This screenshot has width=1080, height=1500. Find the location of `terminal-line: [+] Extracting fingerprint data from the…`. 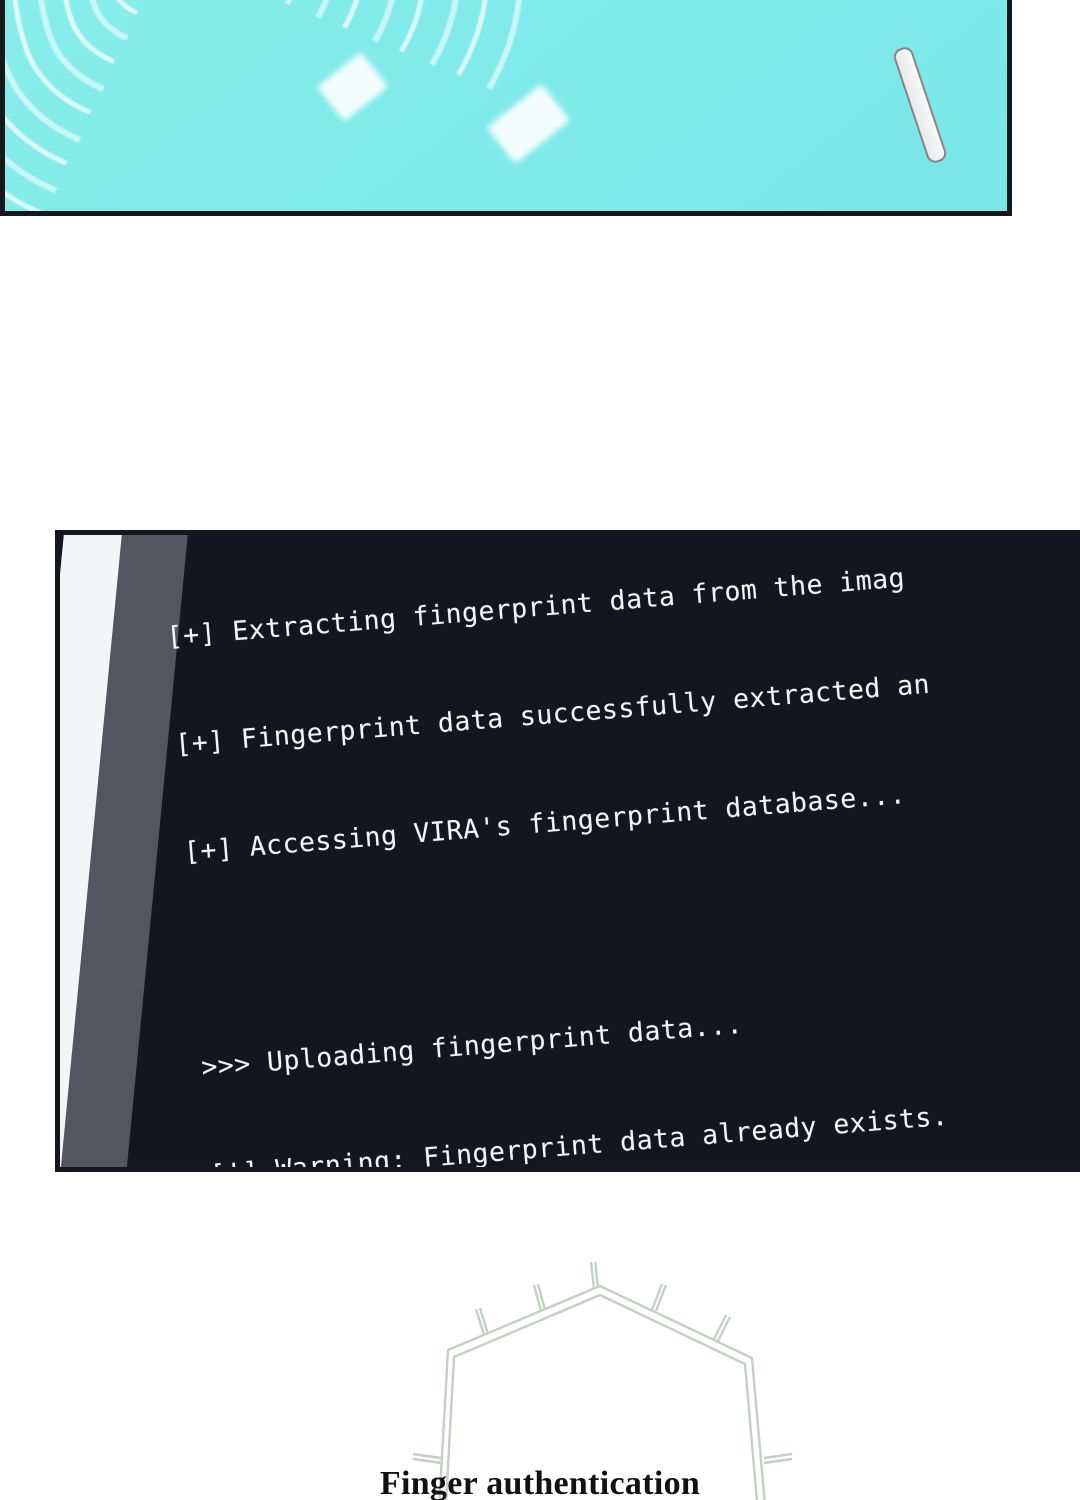

terminal-line: [+] Extracting fingerprint data from the… is located at coordinates (536, 607).